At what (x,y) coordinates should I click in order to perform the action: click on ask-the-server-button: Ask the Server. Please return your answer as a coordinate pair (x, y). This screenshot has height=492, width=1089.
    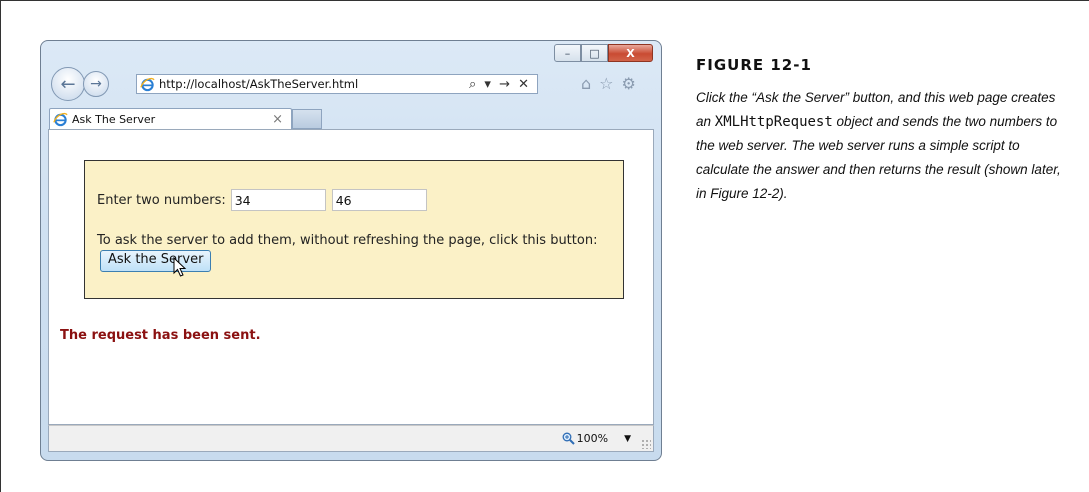
    Looking at the image, I should click on (156, 263).